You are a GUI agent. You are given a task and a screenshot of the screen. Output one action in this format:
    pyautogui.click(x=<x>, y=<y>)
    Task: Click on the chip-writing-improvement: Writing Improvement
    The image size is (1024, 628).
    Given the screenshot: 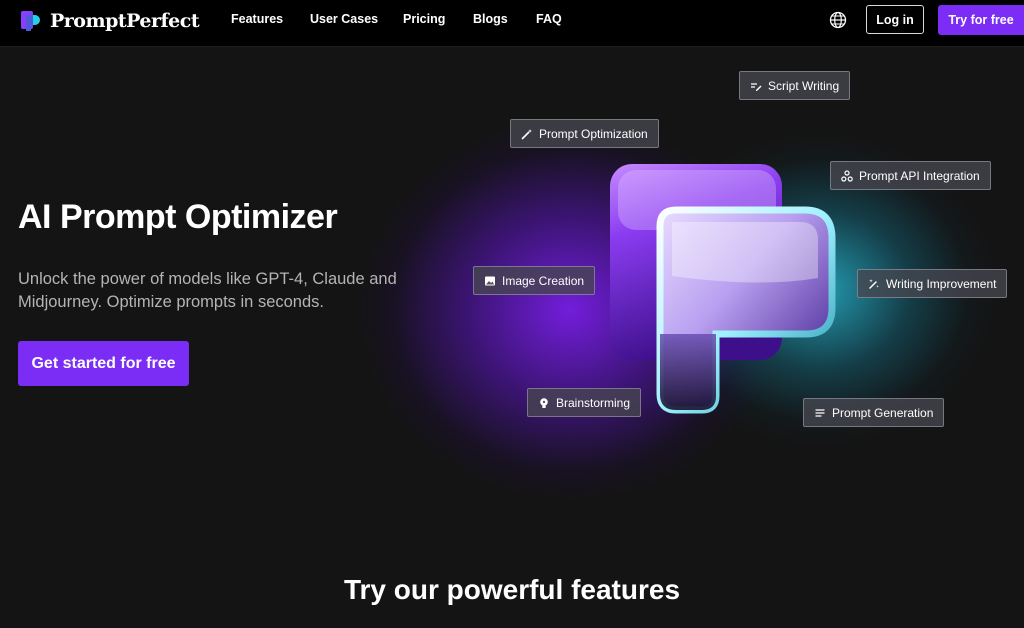 What is the action you would take?
    pyautogui.click(x=932, y=283)
    